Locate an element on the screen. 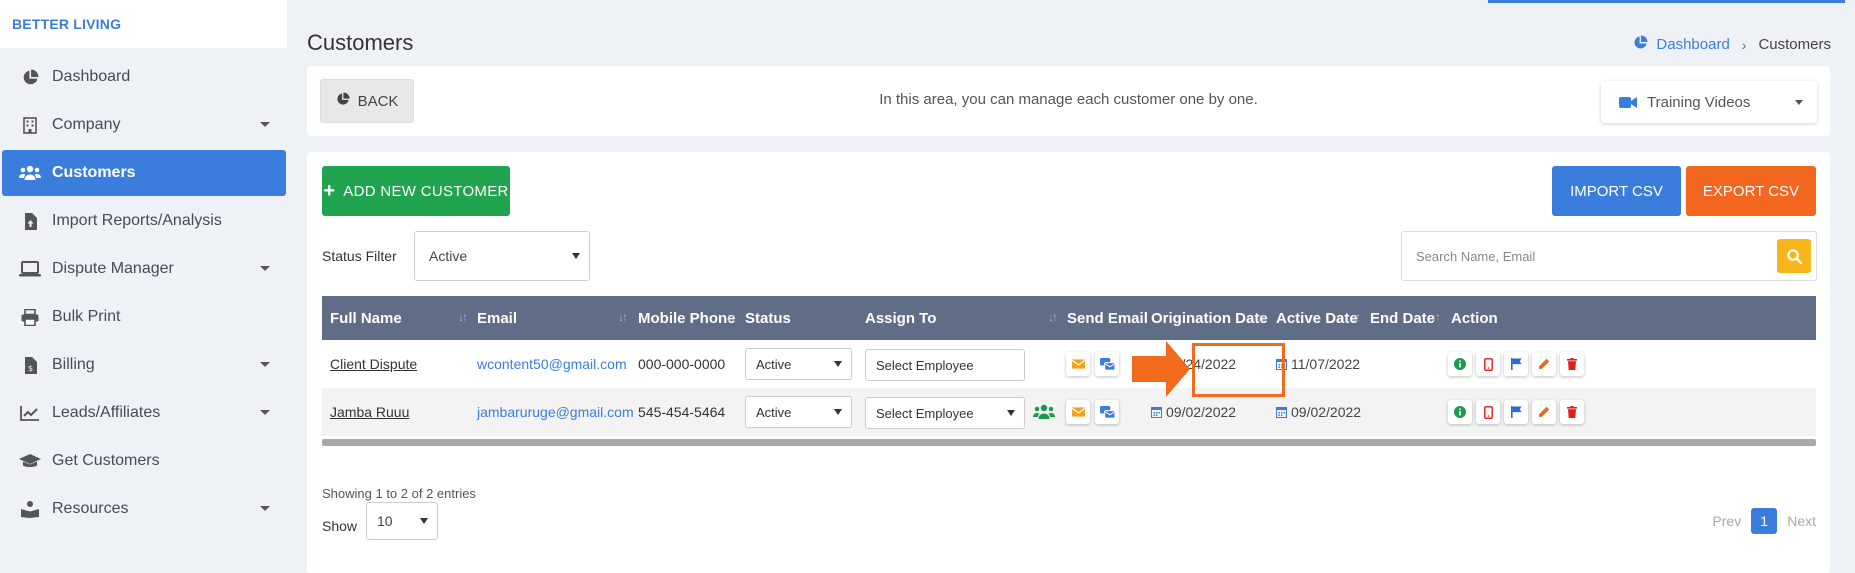  search-button is located at coordinates (1794, 256).